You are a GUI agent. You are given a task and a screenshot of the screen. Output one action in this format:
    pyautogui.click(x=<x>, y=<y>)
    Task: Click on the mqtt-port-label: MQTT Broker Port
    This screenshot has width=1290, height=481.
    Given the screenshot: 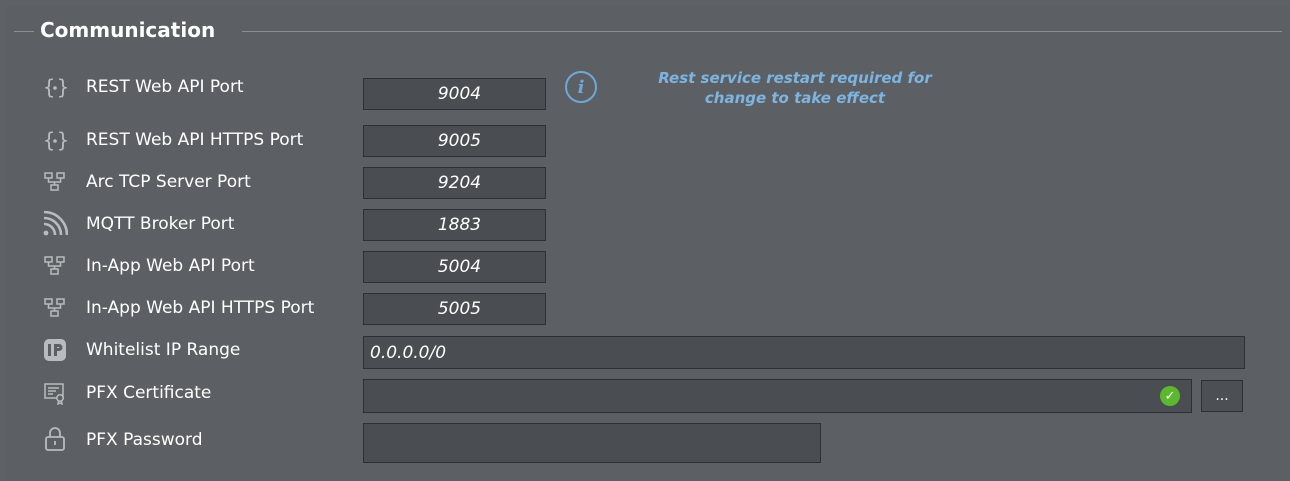 What is the action you would take?
    pyautogui.click(x=160, y=224)
    